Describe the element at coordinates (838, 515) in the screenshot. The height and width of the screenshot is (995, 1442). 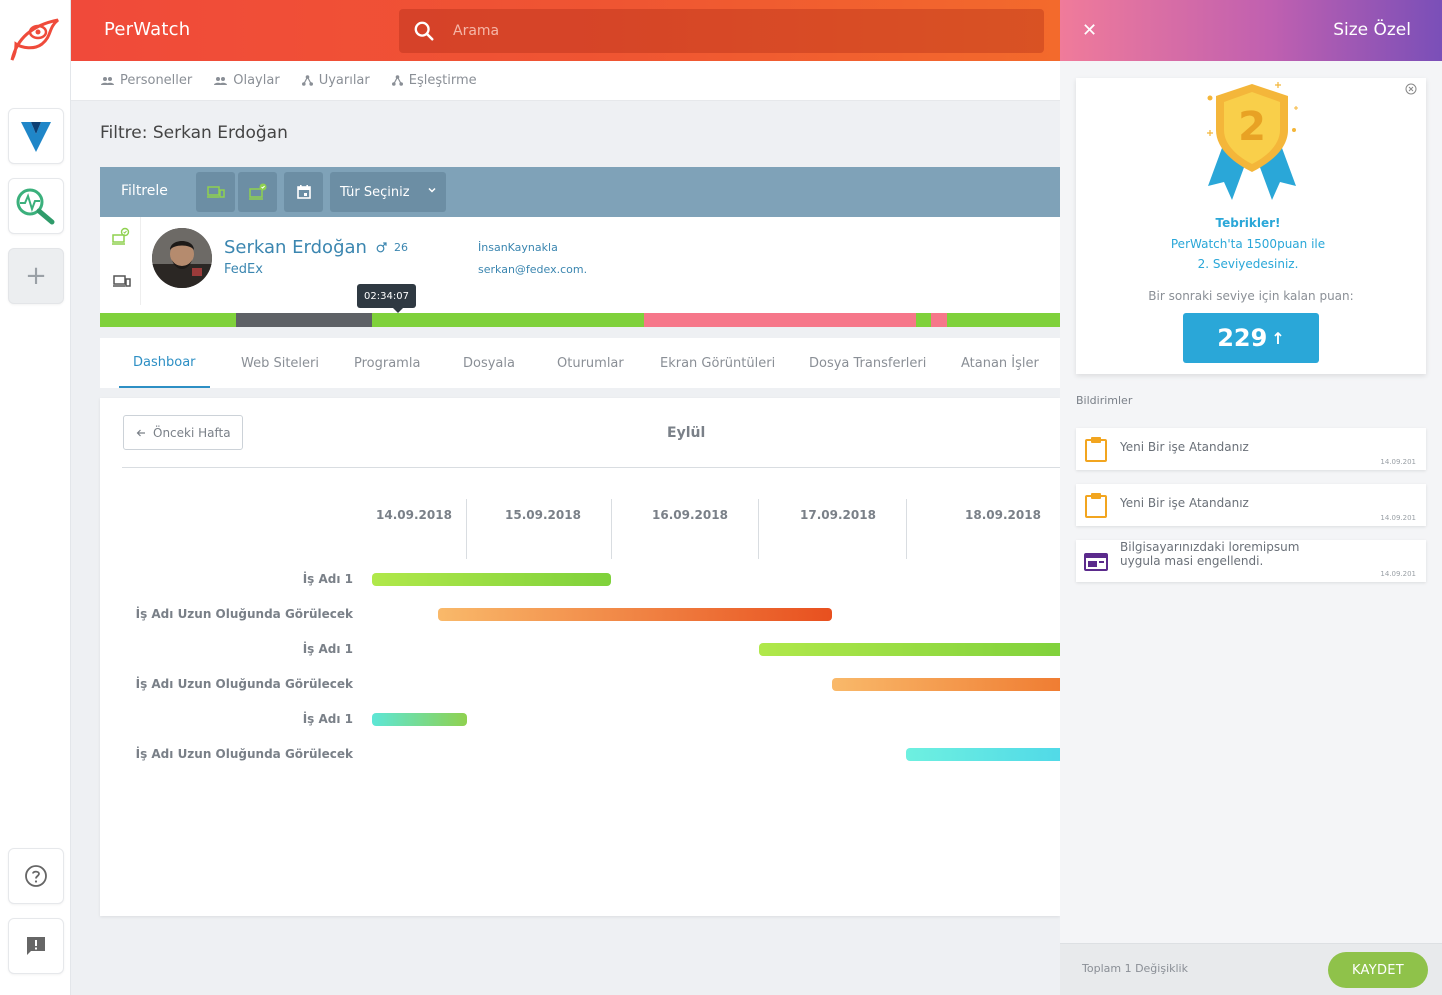
I see `date-column-4: 17.09.2018` at that location.